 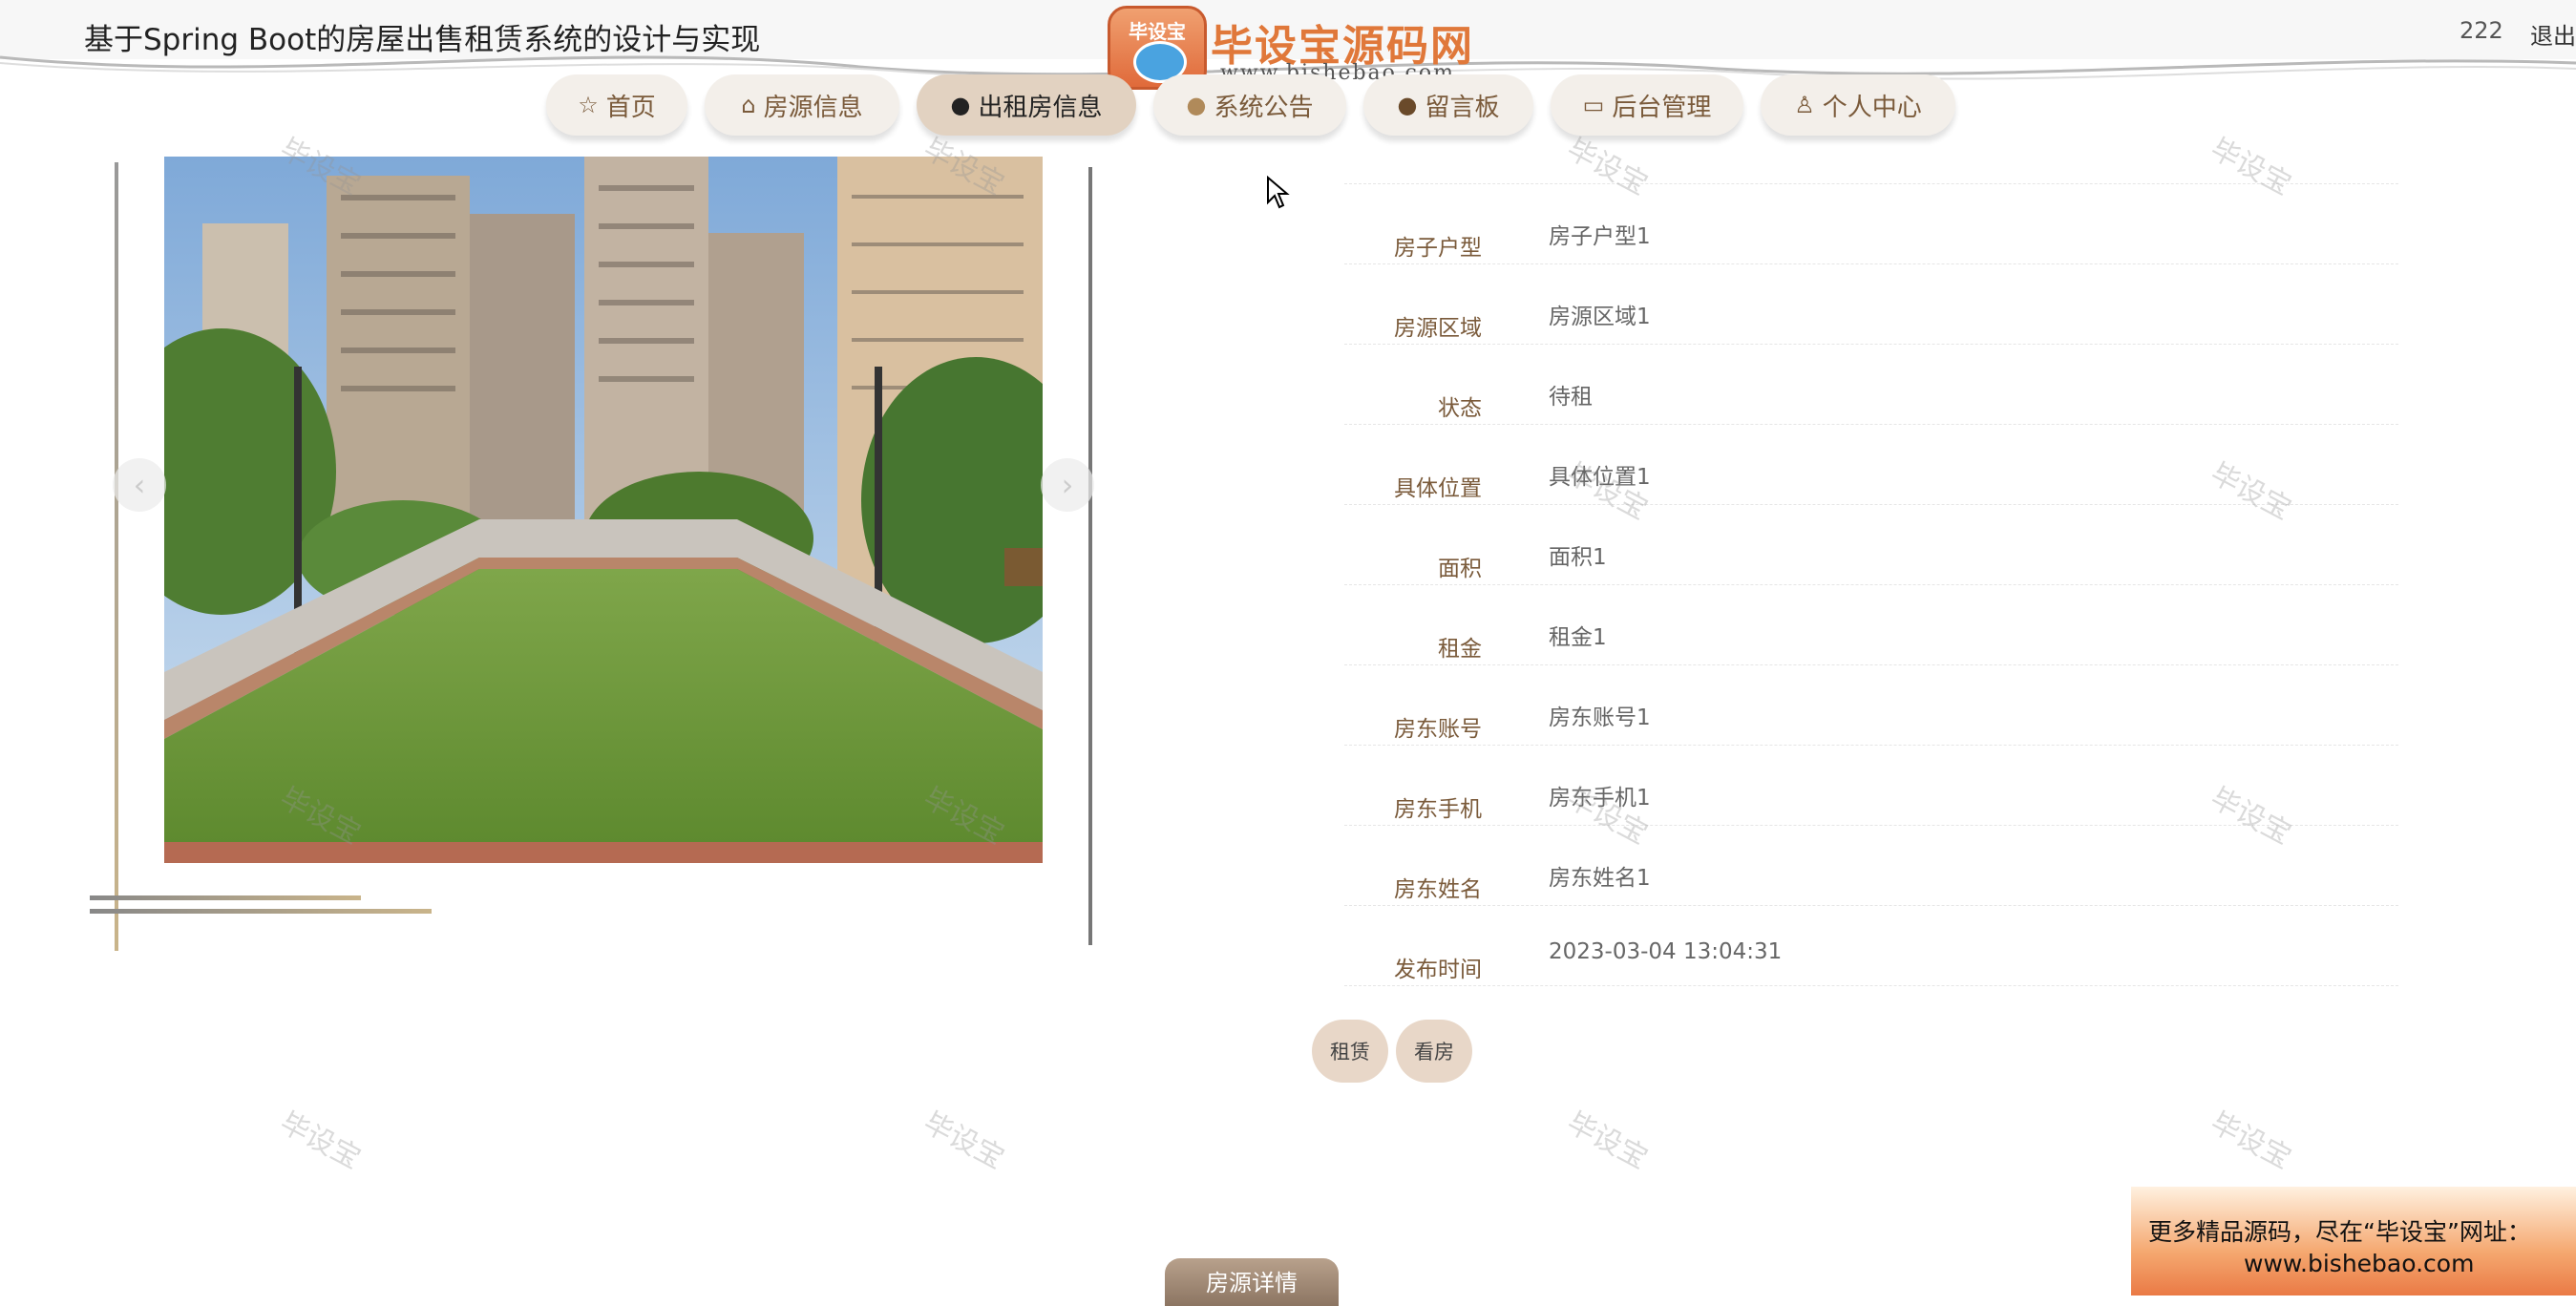 I want to click on detail-row: 租金 租金1, so click(x=1871, y=624).